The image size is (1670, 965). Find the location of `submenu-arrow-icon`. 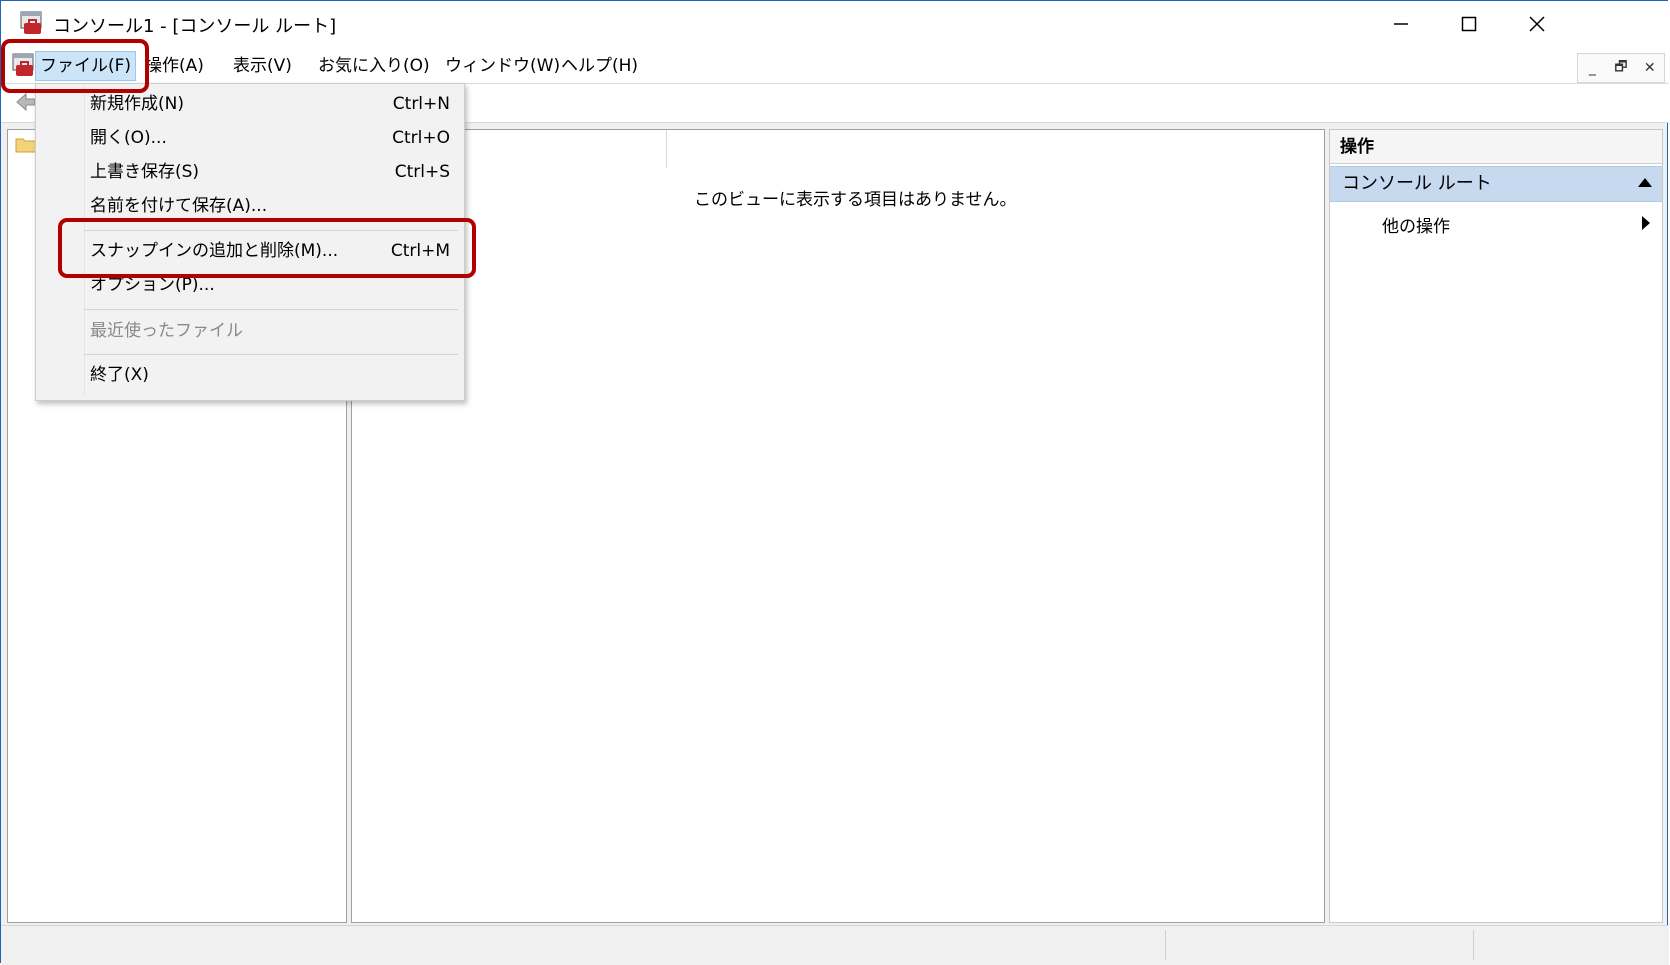

submenu-arrow-icon is located at coordinates (1646, 223).